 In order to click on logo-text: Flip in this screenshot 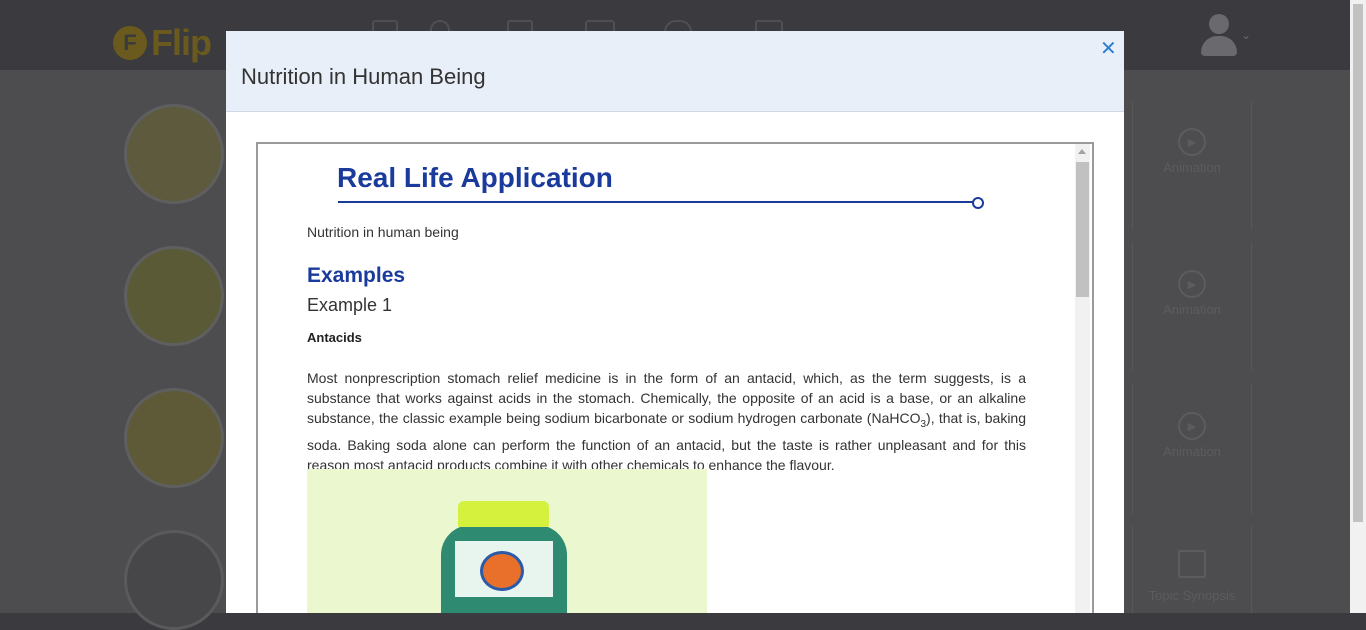, I will do `click(181, 42)`.